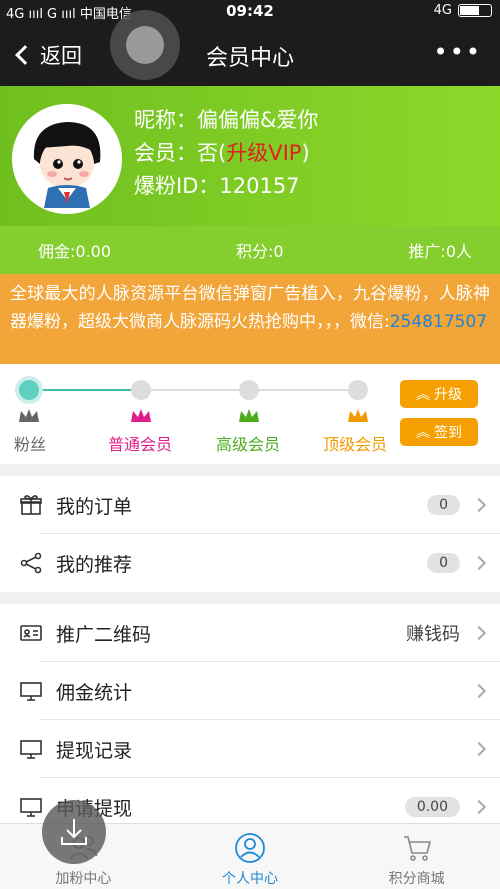 The height and width of the screenshot is (889, 500). What do you see at coordinates (165, 153) in the screenshot?
I see `member-label: 会员：` at bounding box center [165, 153].